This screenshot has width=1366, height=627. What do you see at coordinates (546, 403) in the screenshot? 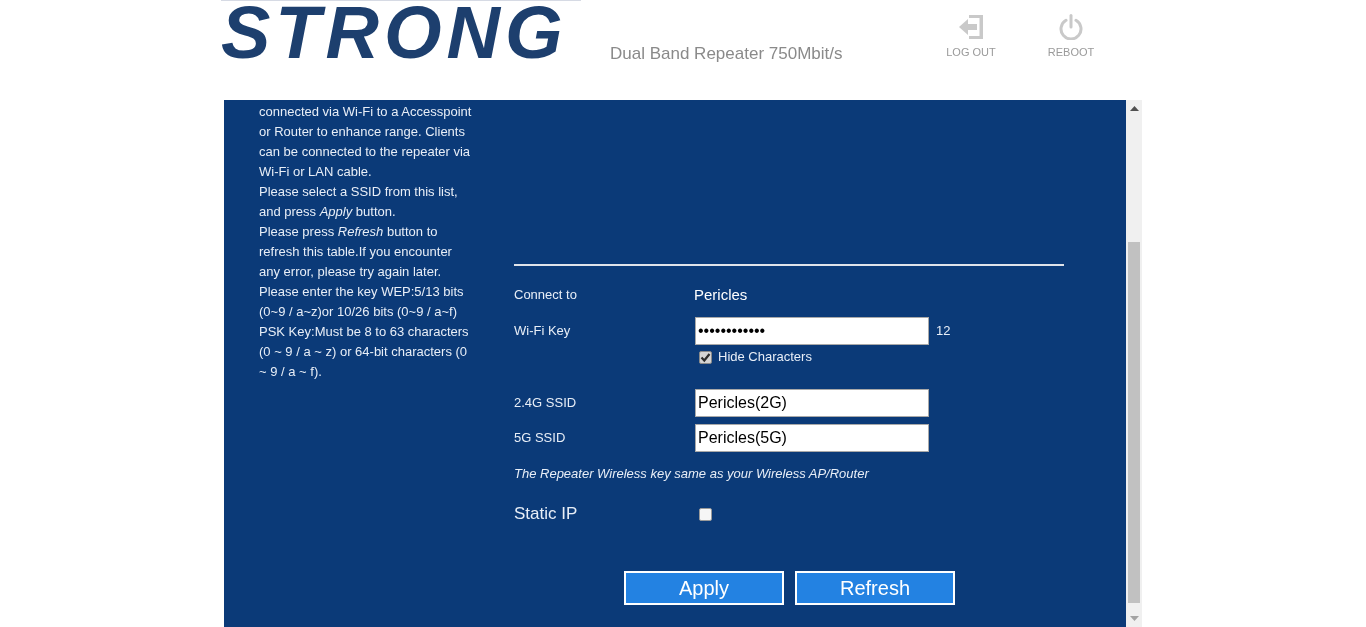
I see `field-label: 2.4G SSID` at bounding box center [546, 403].